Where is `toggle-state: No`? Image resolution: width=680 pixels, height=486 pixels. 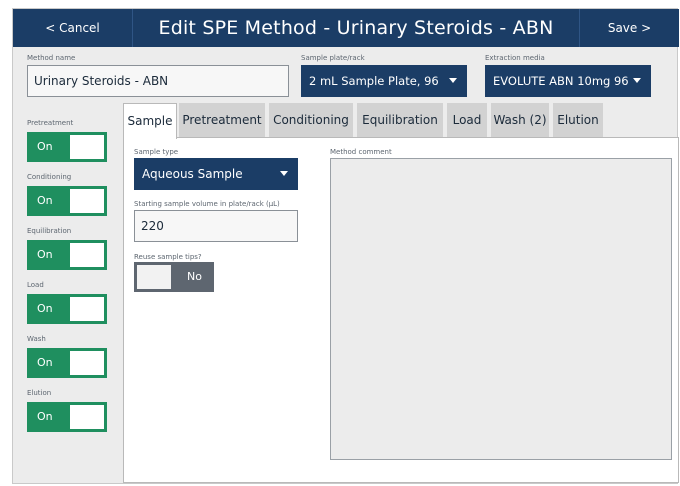 toggle-state: No is located at coordinates (194, 276).